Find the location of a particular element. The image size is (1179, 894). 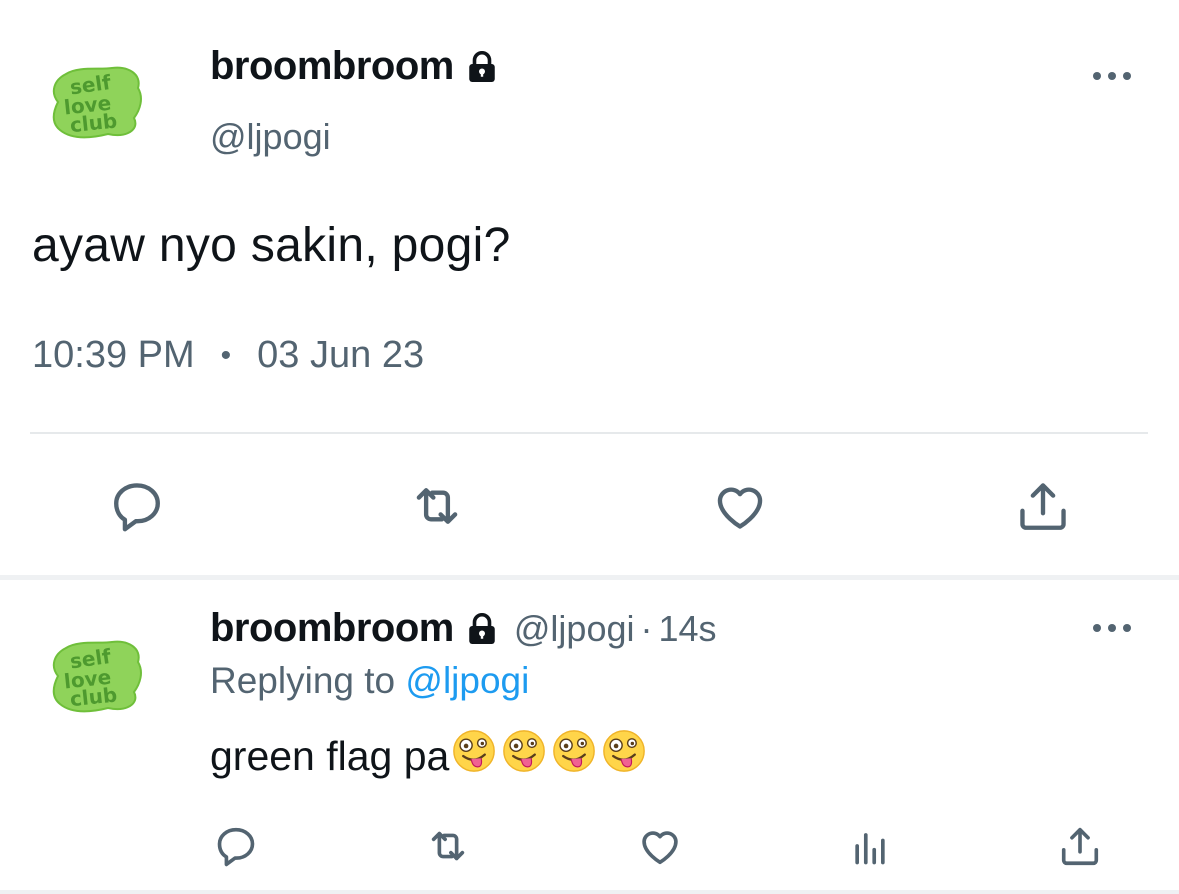

replying-to-link: @ljpogi is located at coordinates (467, 680).